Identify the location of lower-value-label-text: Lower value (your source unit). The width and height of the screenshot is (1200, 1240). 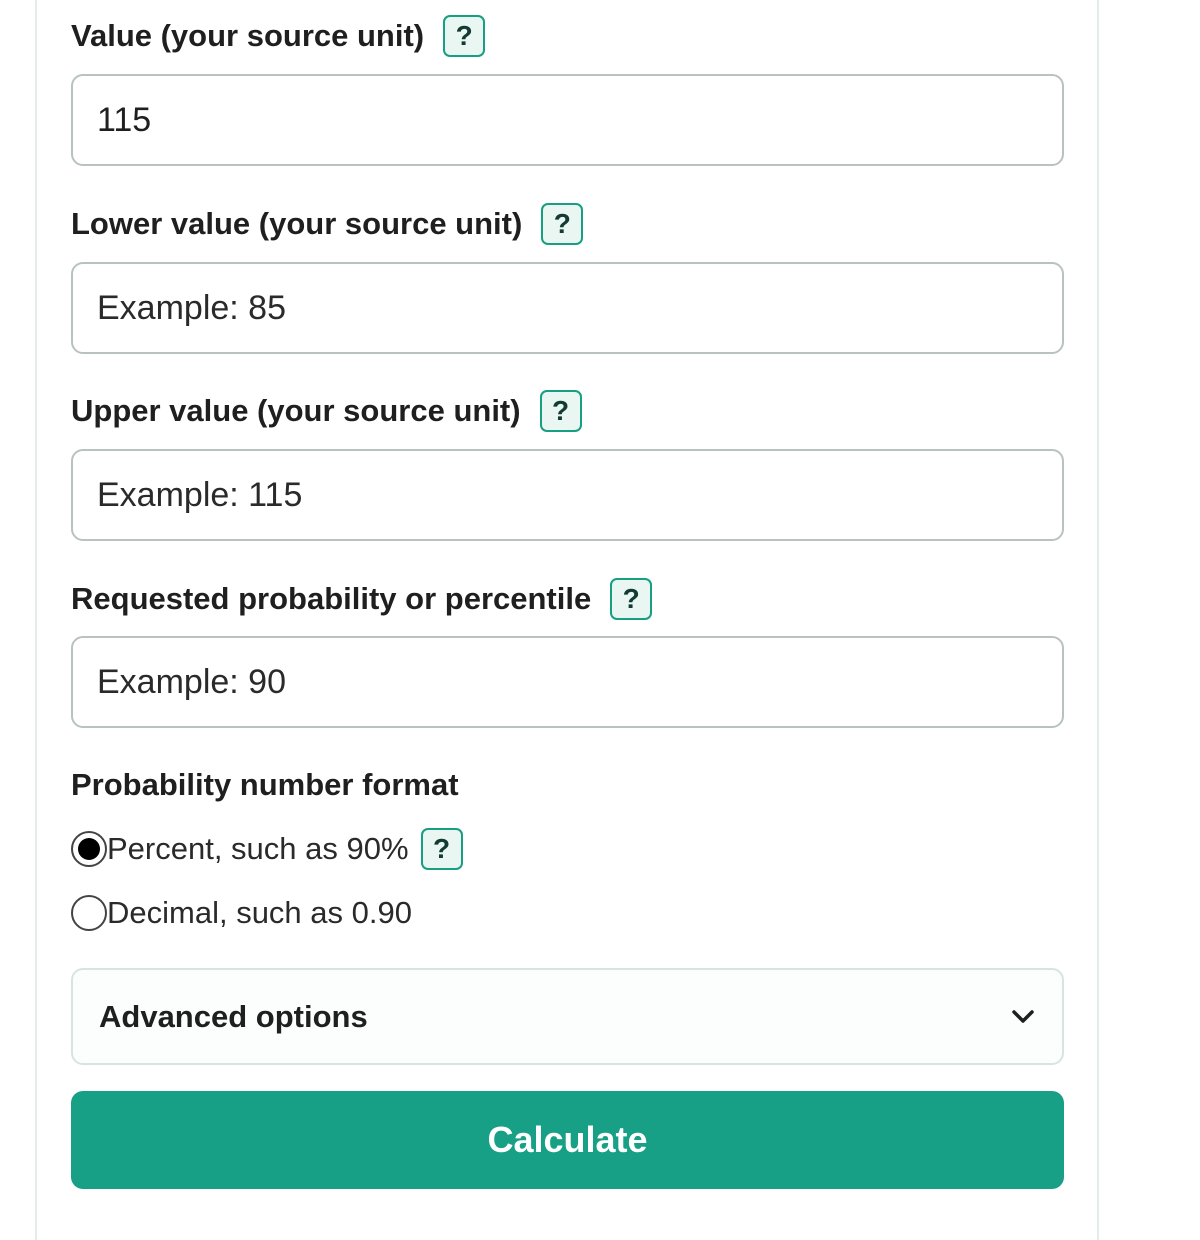
(297, 223).